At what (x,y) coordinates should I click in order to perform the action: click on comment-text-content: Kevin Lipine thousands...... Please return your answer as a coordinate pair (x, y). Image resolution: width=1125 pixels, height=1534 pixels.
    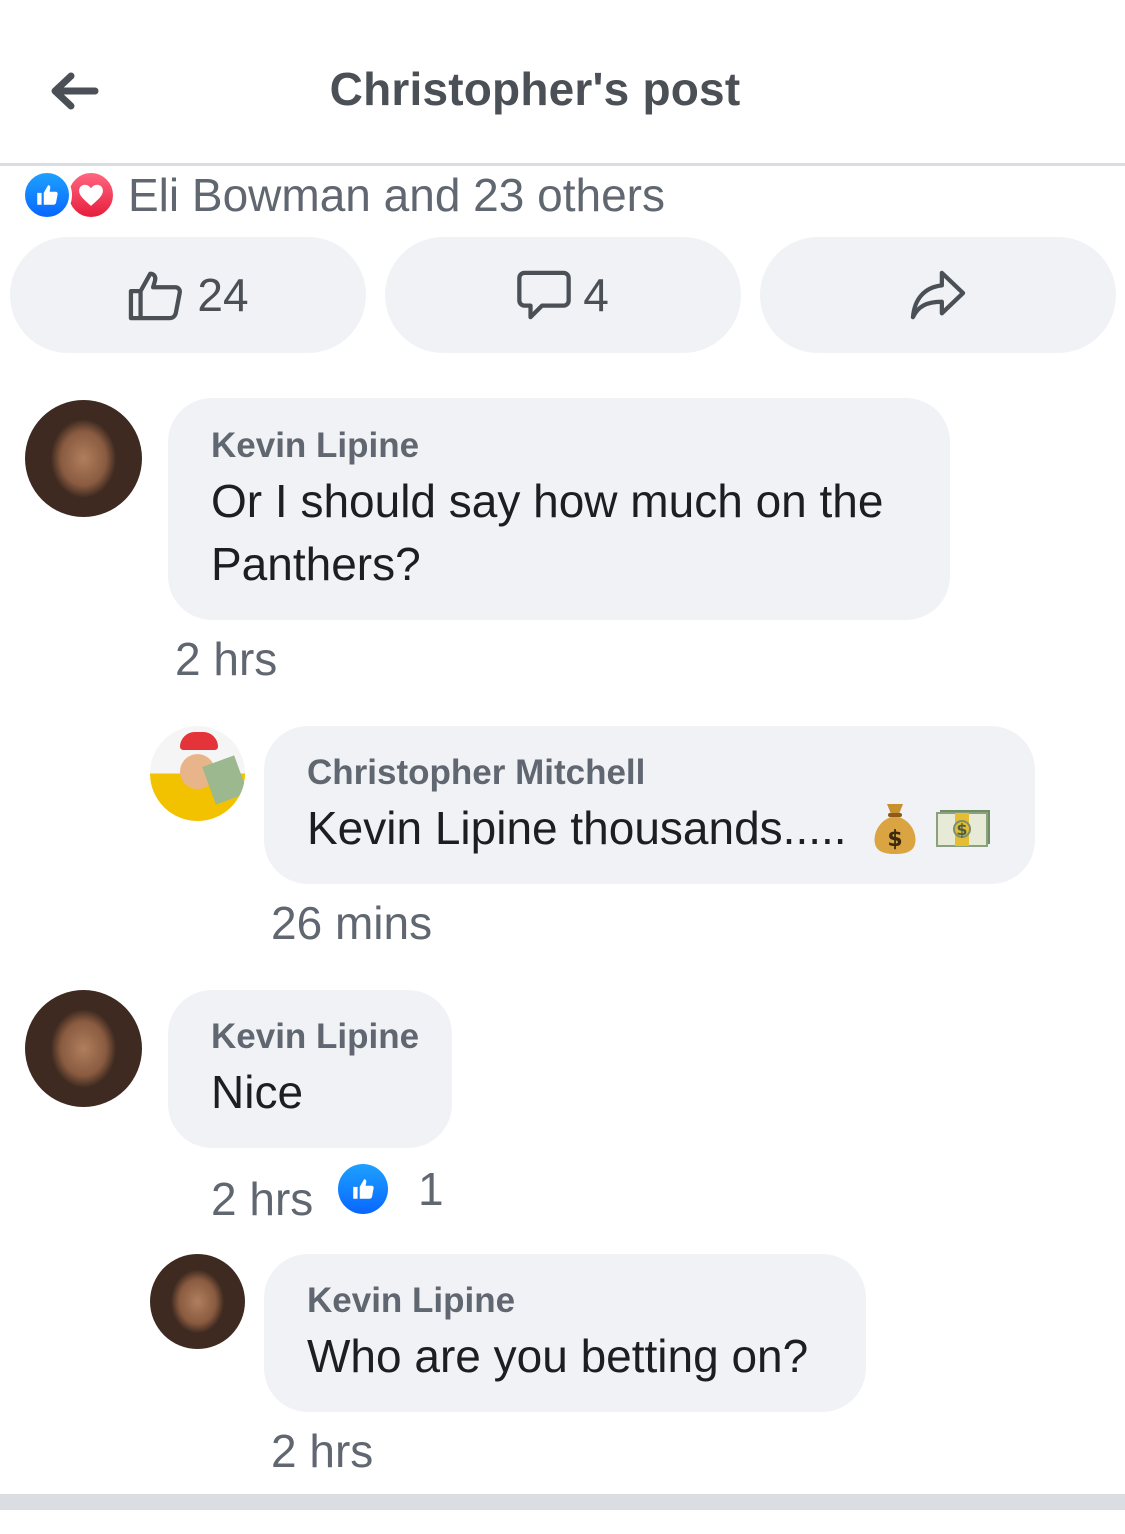
    Looking at the image, I should click on (577, 828).